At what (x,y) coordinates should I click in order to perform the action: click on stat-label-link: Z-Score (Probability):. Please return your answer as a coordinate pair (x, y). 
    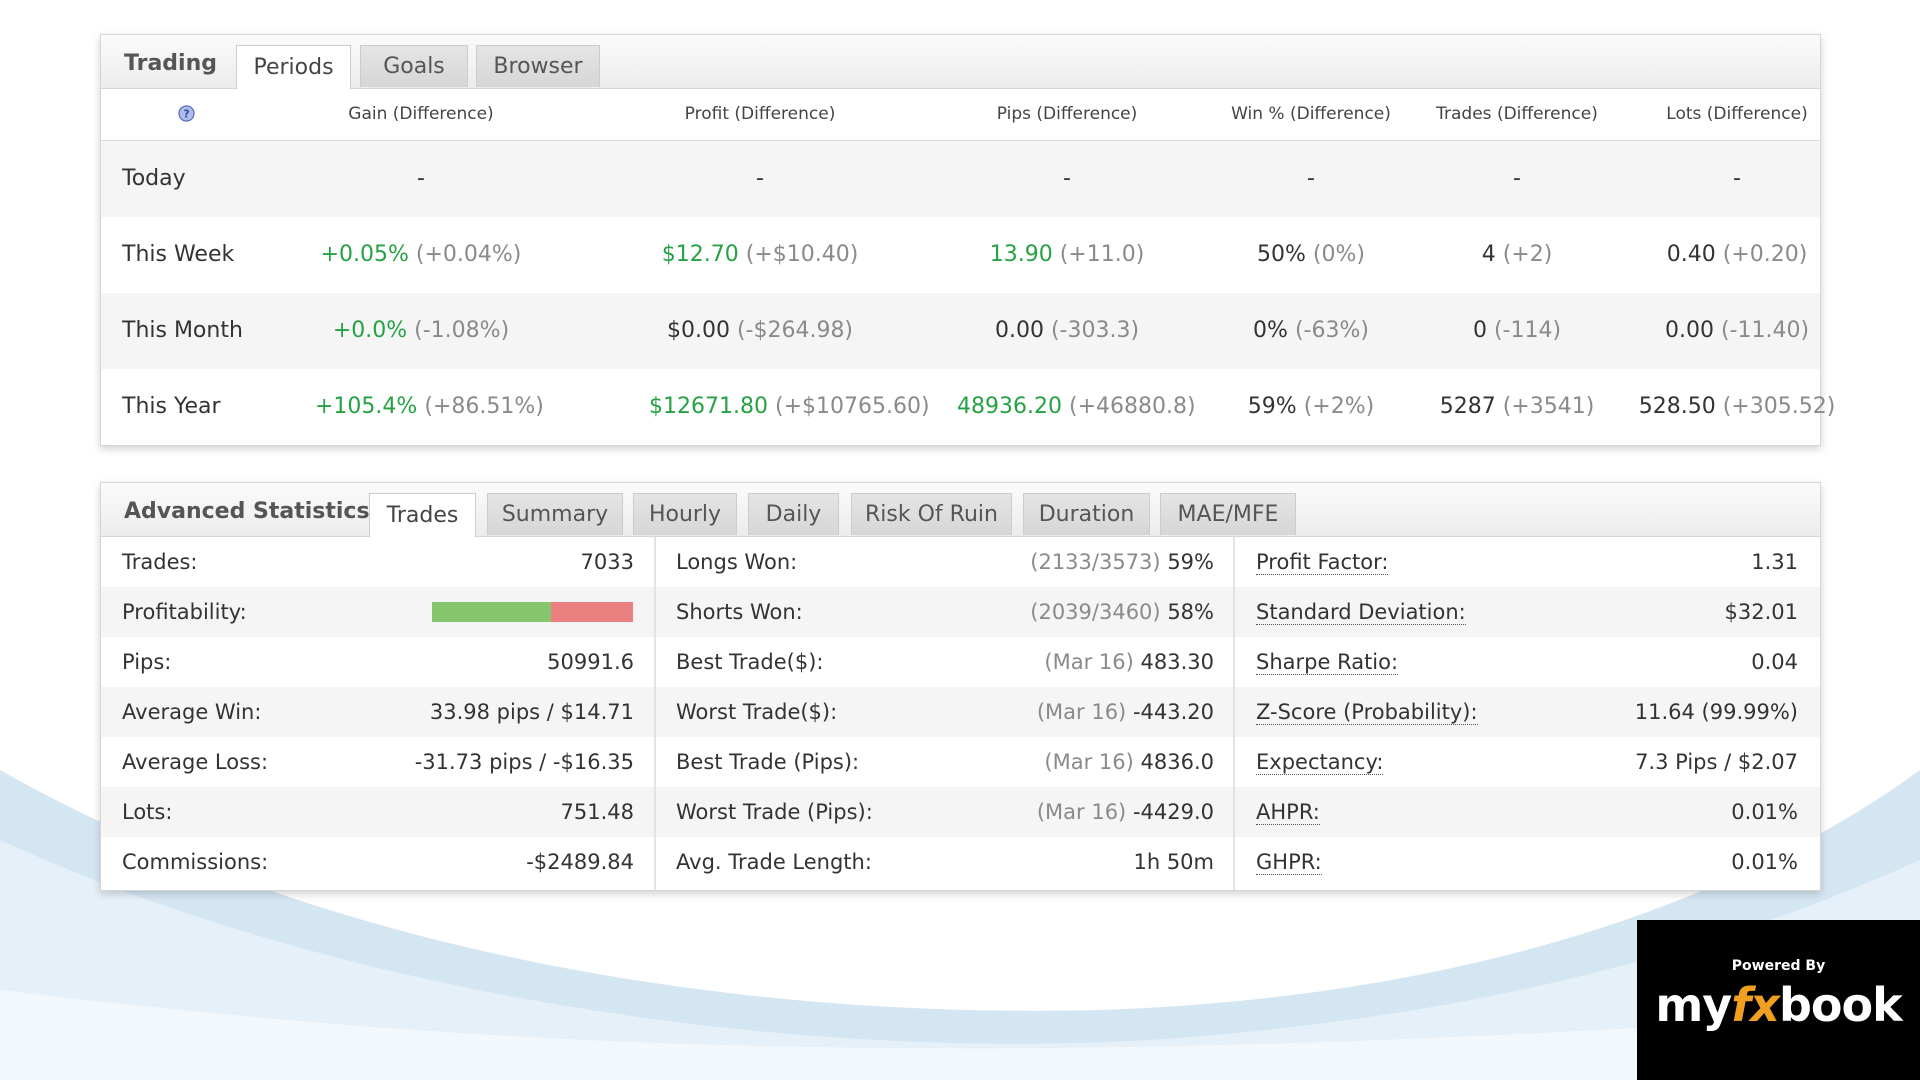
    Looking at the image, I should click on (1367, 712).